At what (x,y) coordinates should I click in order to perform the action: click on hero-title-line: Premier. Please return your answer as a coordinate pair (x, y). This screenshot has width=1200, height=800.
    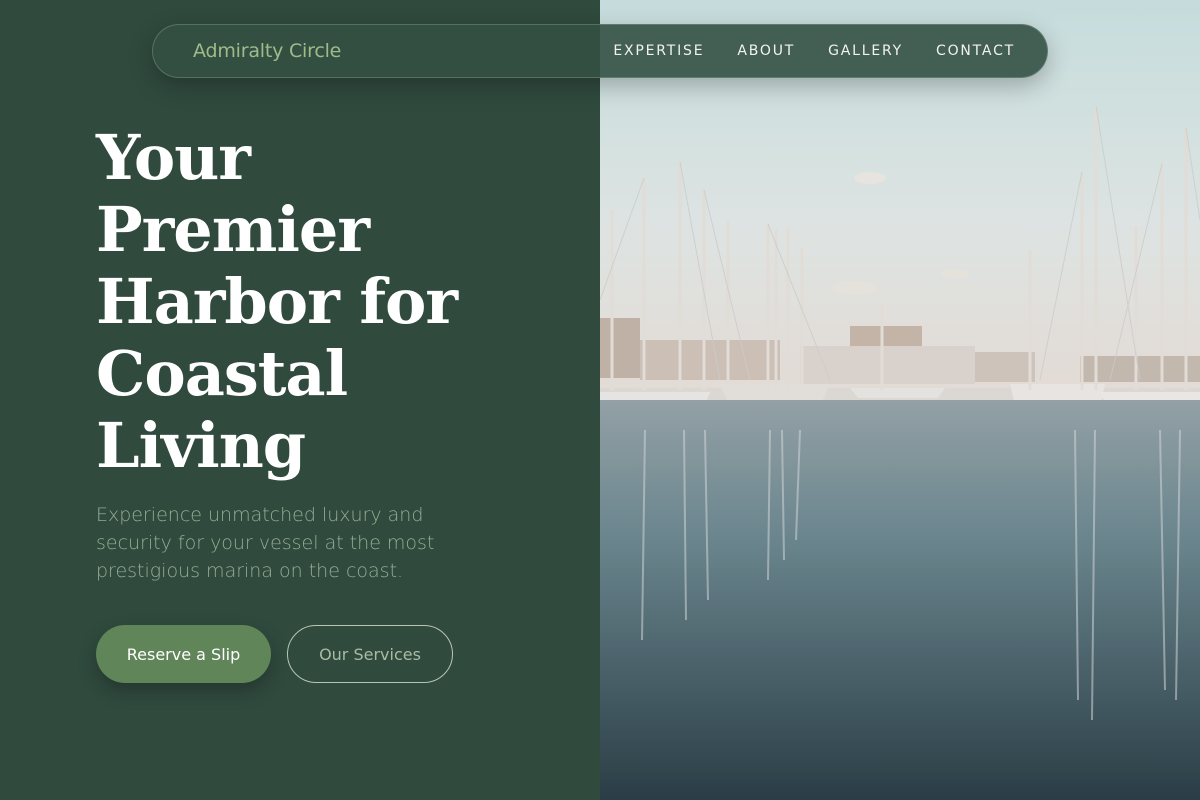
    Looking at the image, I should click on (233, 229).